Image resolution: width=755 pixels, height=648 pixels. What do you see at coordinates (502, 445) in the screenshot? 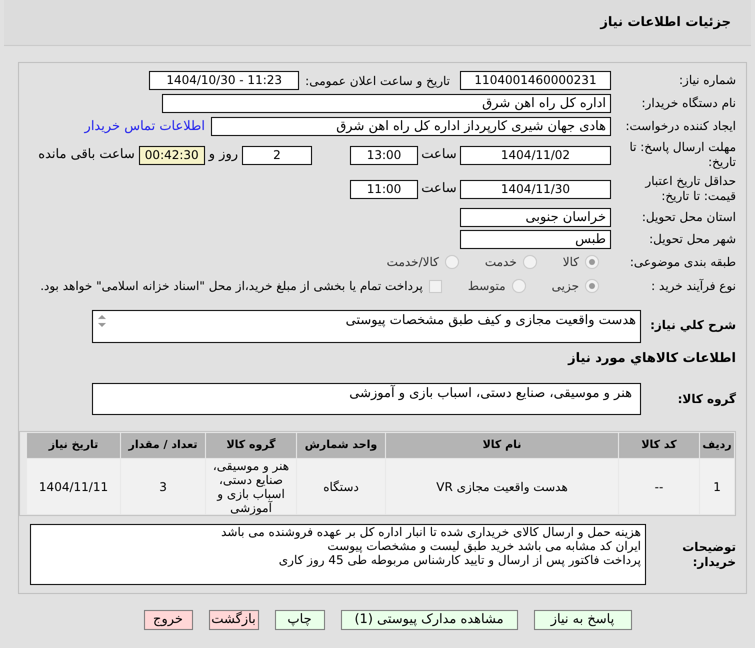
I see `column-header: نام کالا` at bounding box center [502, 445].